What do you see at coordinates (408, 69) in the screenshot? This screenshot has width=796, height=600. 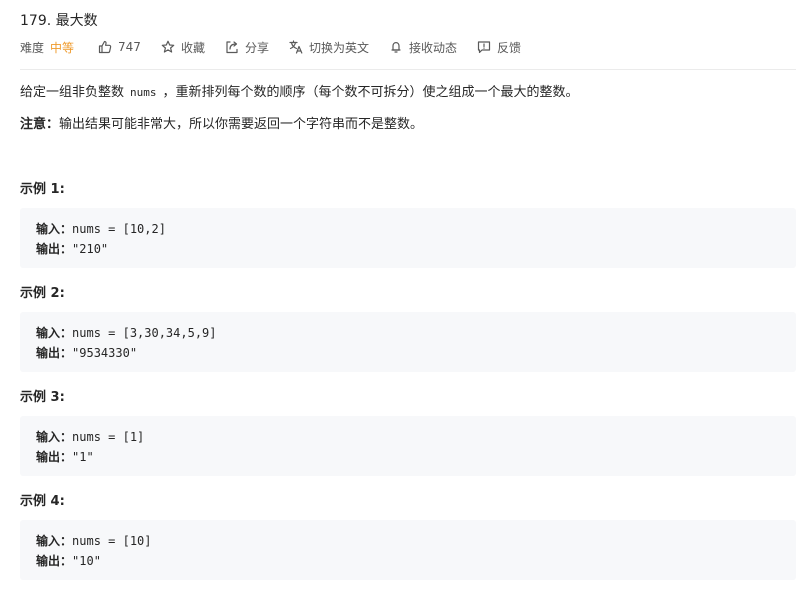 I see `header-divider` at bounding box center [408, 69].